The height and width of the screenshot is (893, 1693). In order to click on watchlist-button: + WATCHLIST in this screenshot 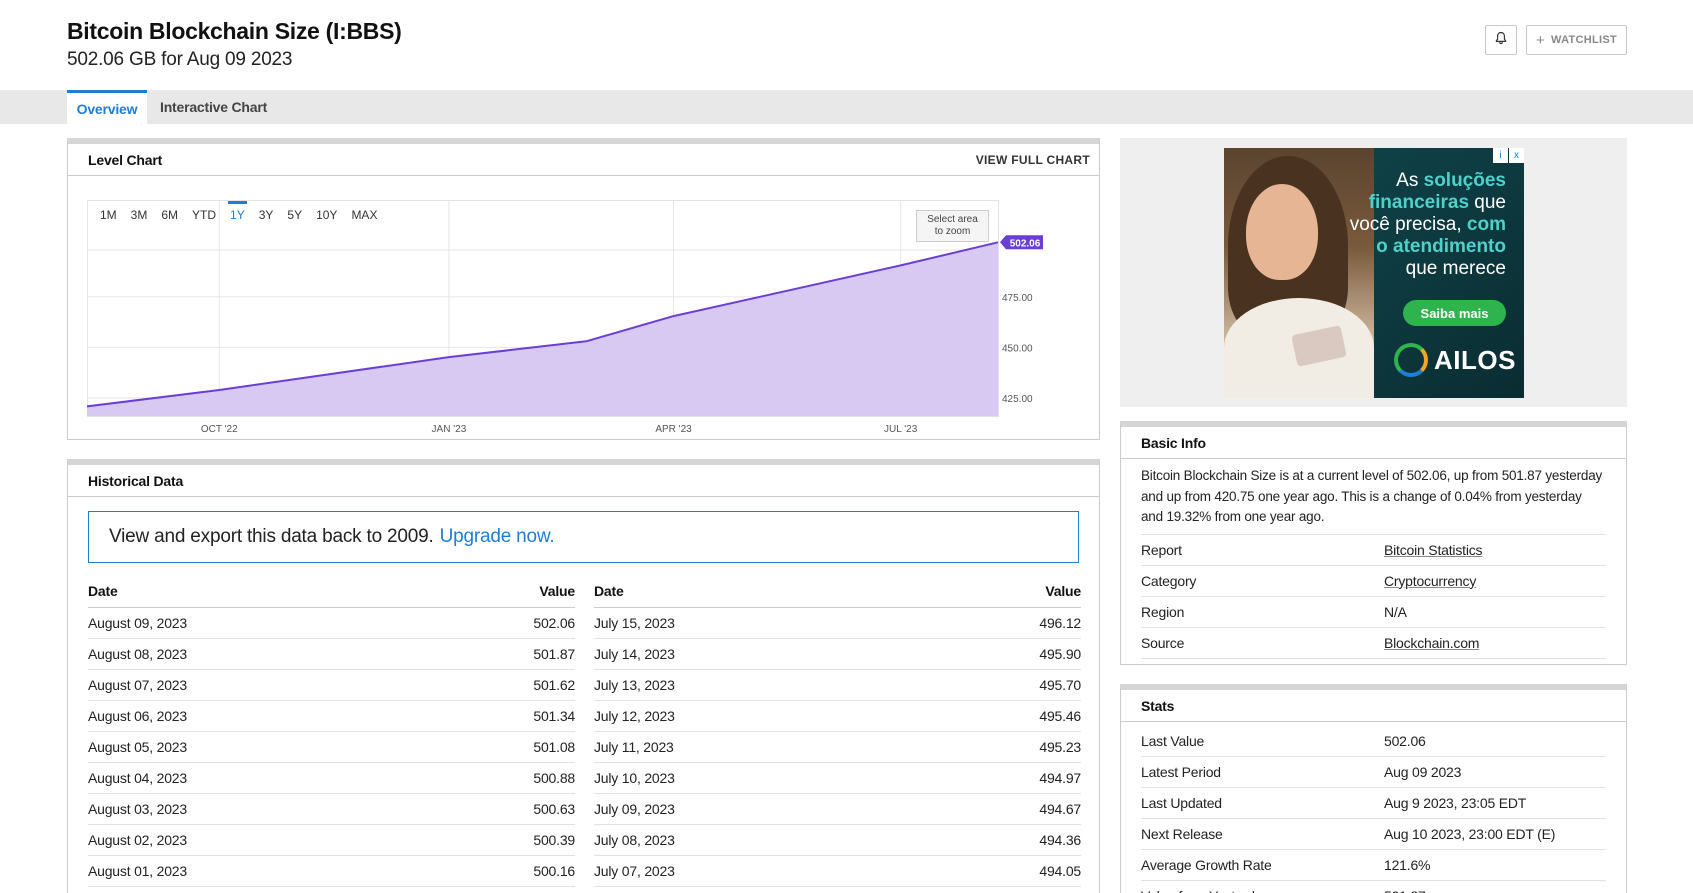, I will do `click(1576, 40)`.